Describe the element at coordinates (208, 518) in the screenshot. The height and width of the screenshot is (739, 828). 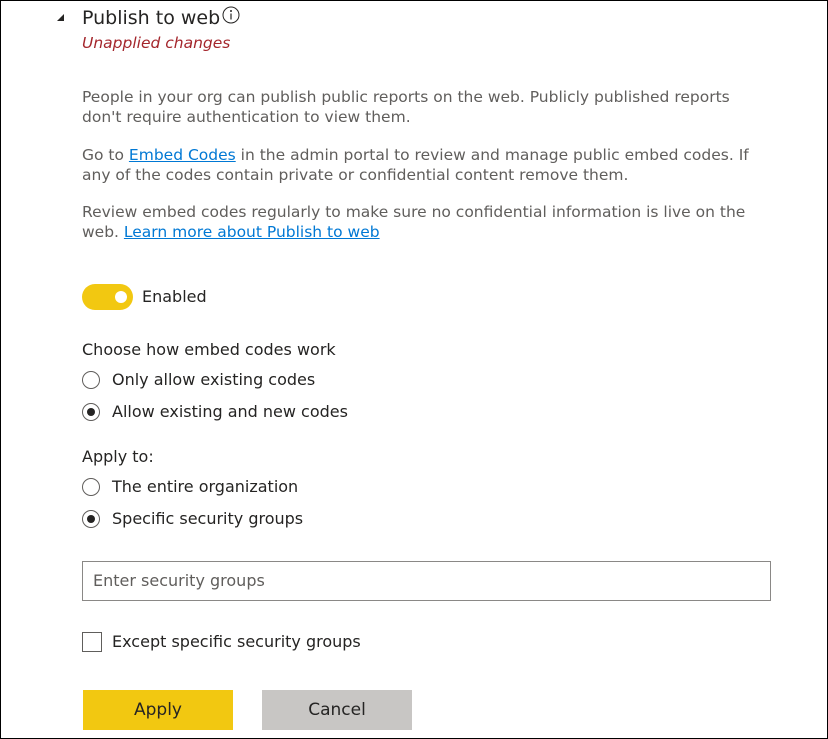
I see `radio-label-specific-security-groups: Specific security groups` at that location.